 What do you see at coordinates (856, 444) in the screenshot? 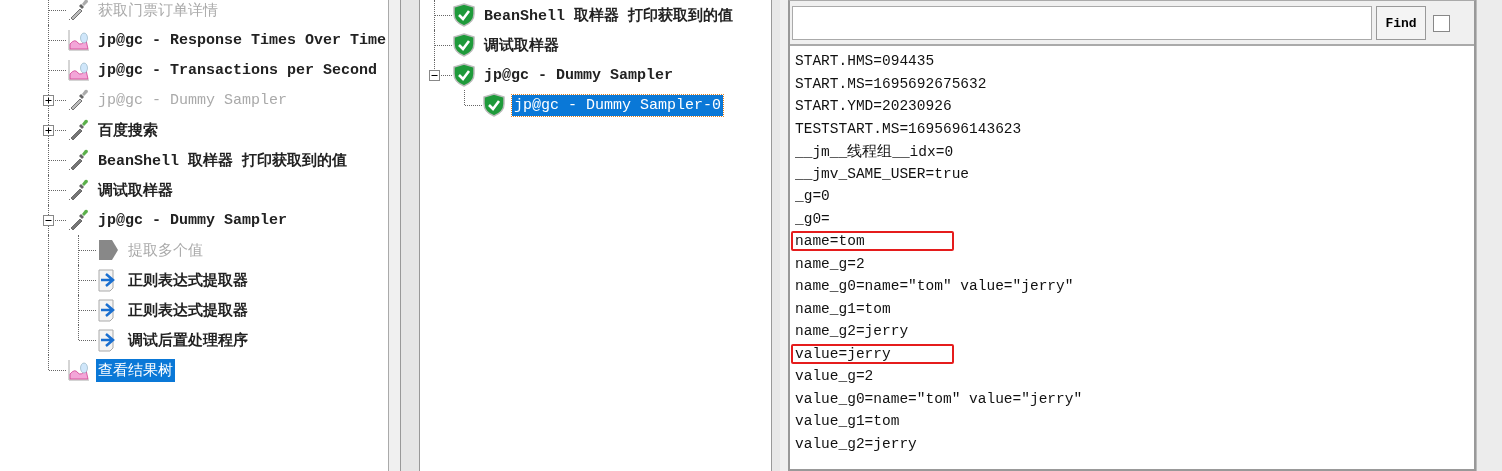
I see `response-line: value_g2=jerry` at bounding box center [856, 444].